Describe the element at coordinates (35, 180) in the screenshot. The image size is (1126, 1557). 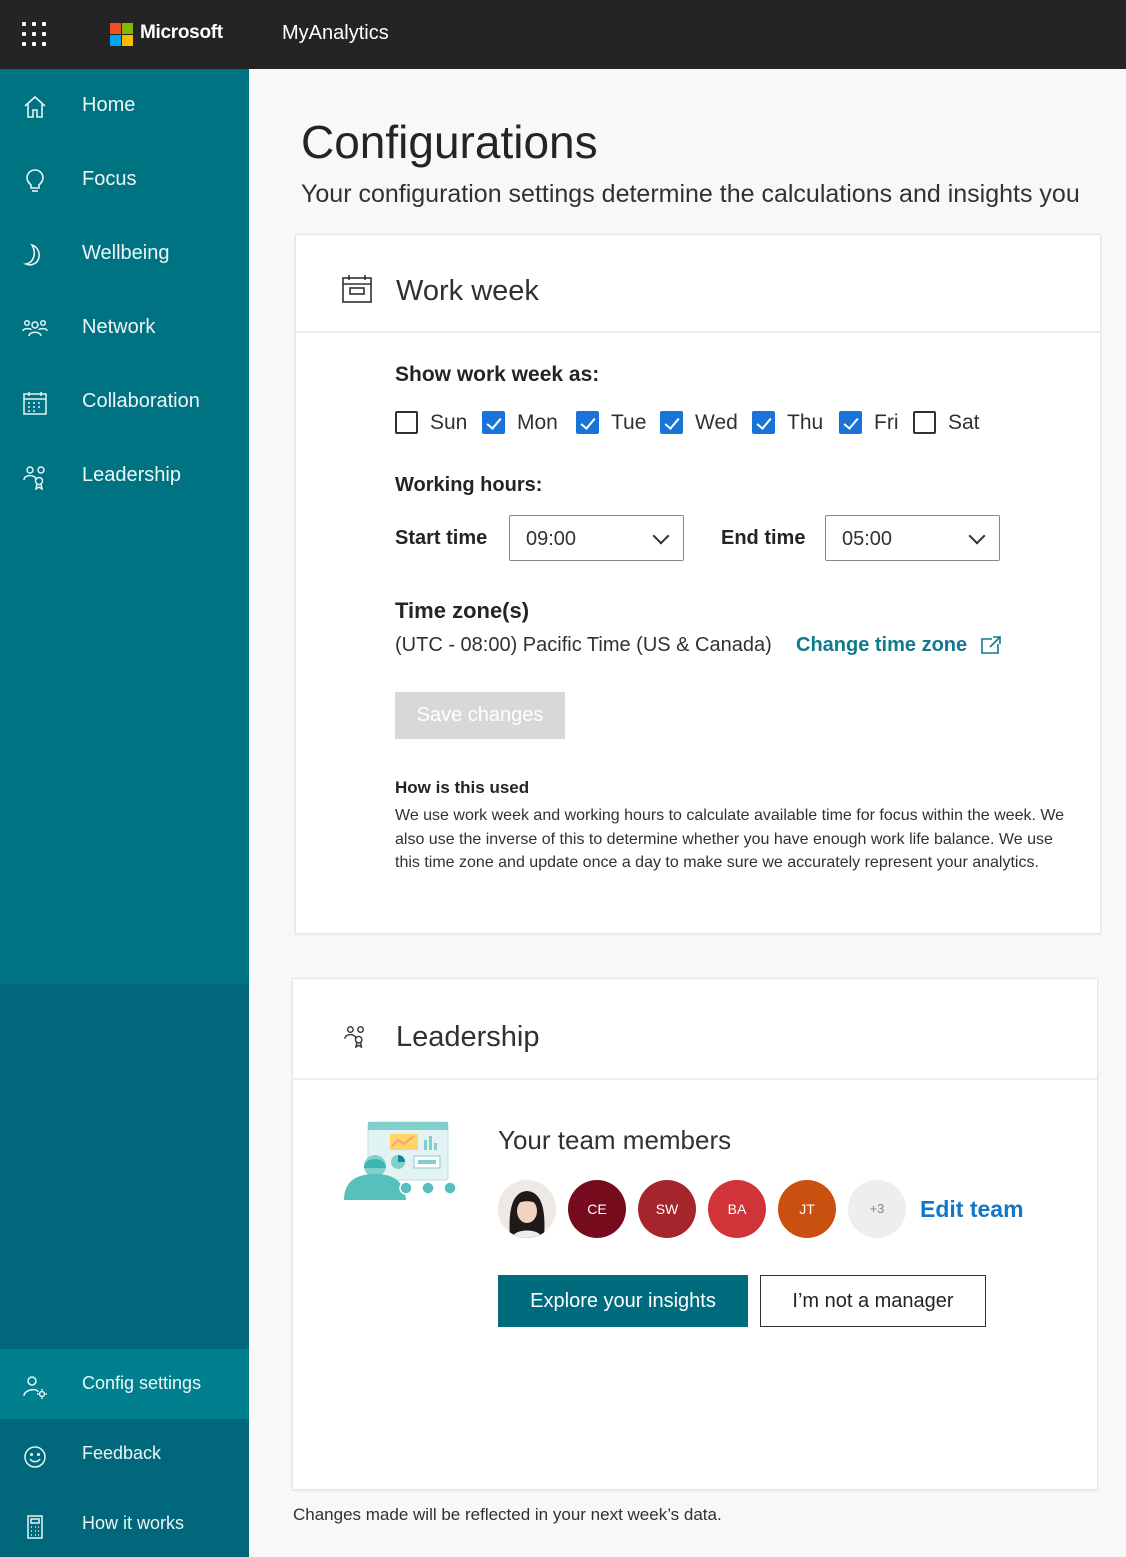
I see `lightbulb-icon` at that location.